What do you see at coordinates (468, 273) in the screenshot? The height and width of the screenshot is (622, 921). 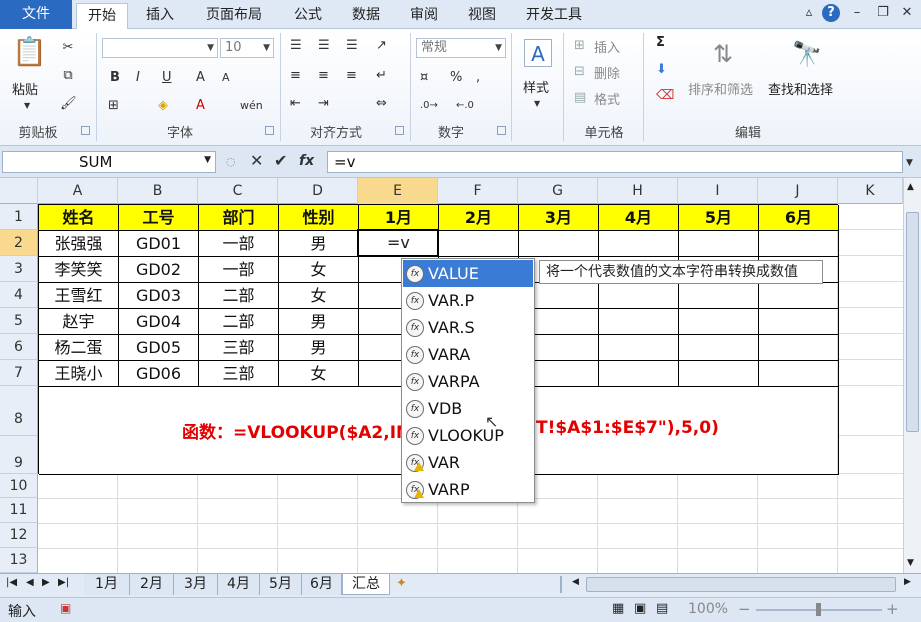 I see `autocomplete-item: fx VALUE` at bounding box center [468, 273].